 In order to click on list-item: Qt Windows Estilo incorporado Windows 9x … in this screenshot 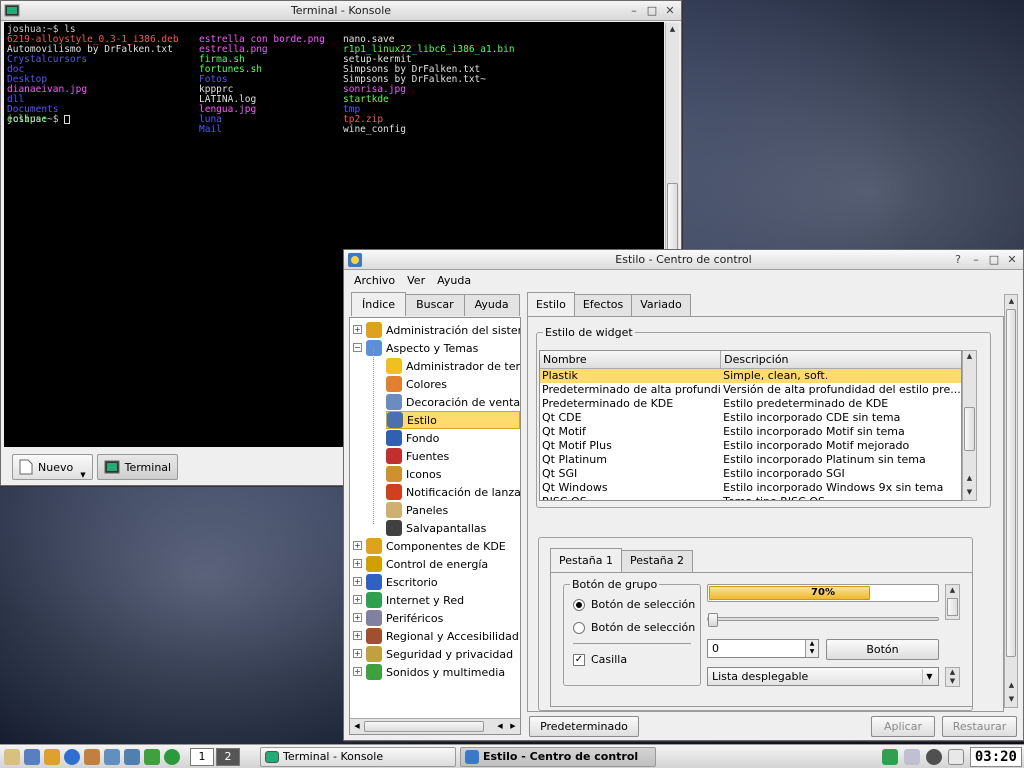, I will do `click(750, 488)`.